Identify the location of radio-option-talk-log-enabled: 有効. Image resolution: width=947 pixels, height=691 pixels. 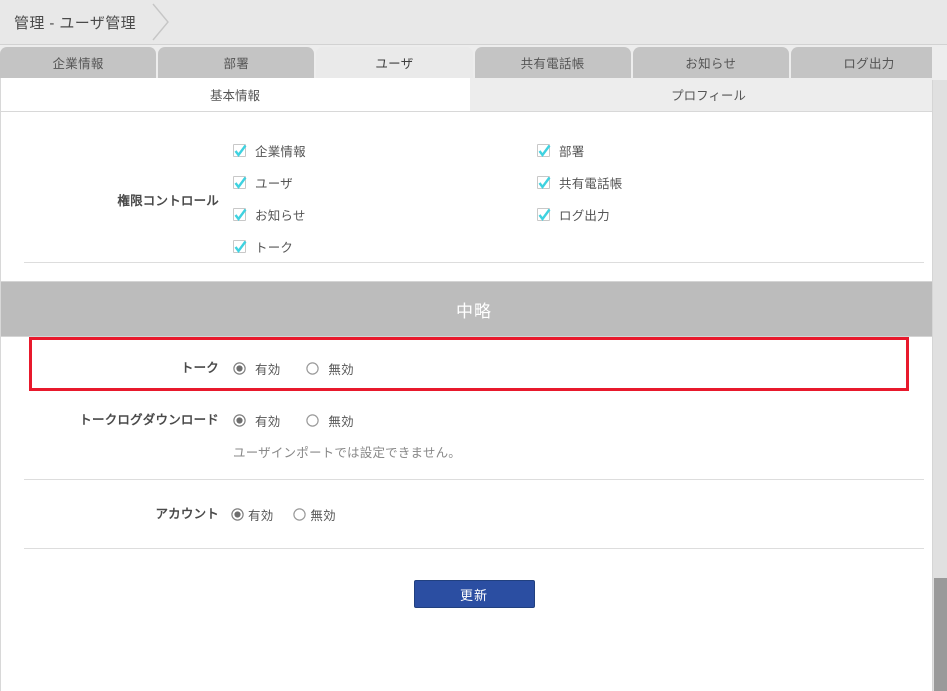
(256, 420).